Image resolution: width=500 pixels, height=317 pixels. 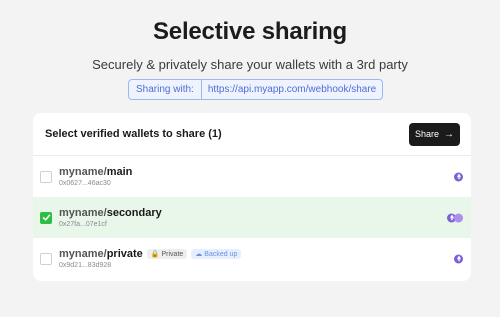 I want to click on wallet-info: myname/secondary 0x27fa...07e1cf, so click(x=110, y=217).